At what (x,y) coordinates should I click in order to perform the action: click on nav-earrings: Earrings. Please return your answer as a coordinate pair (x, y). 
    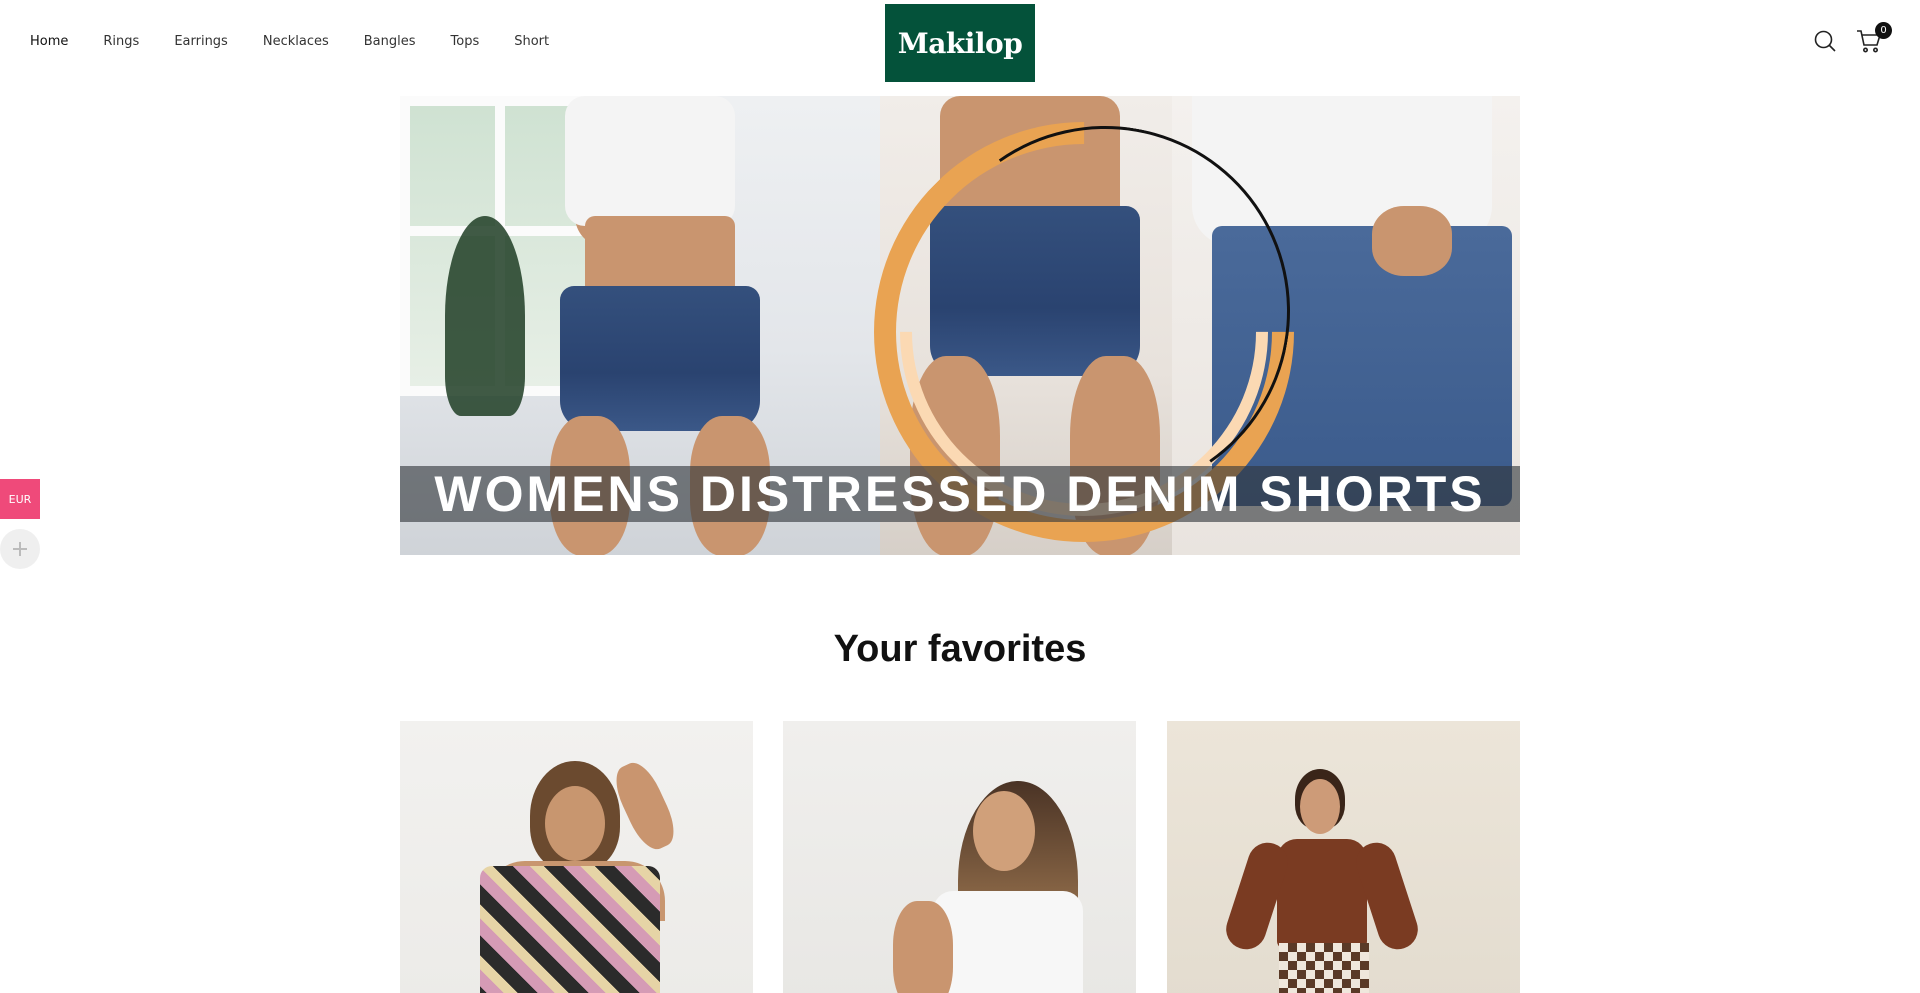
    Looking at the image, I should click on (201, 42).